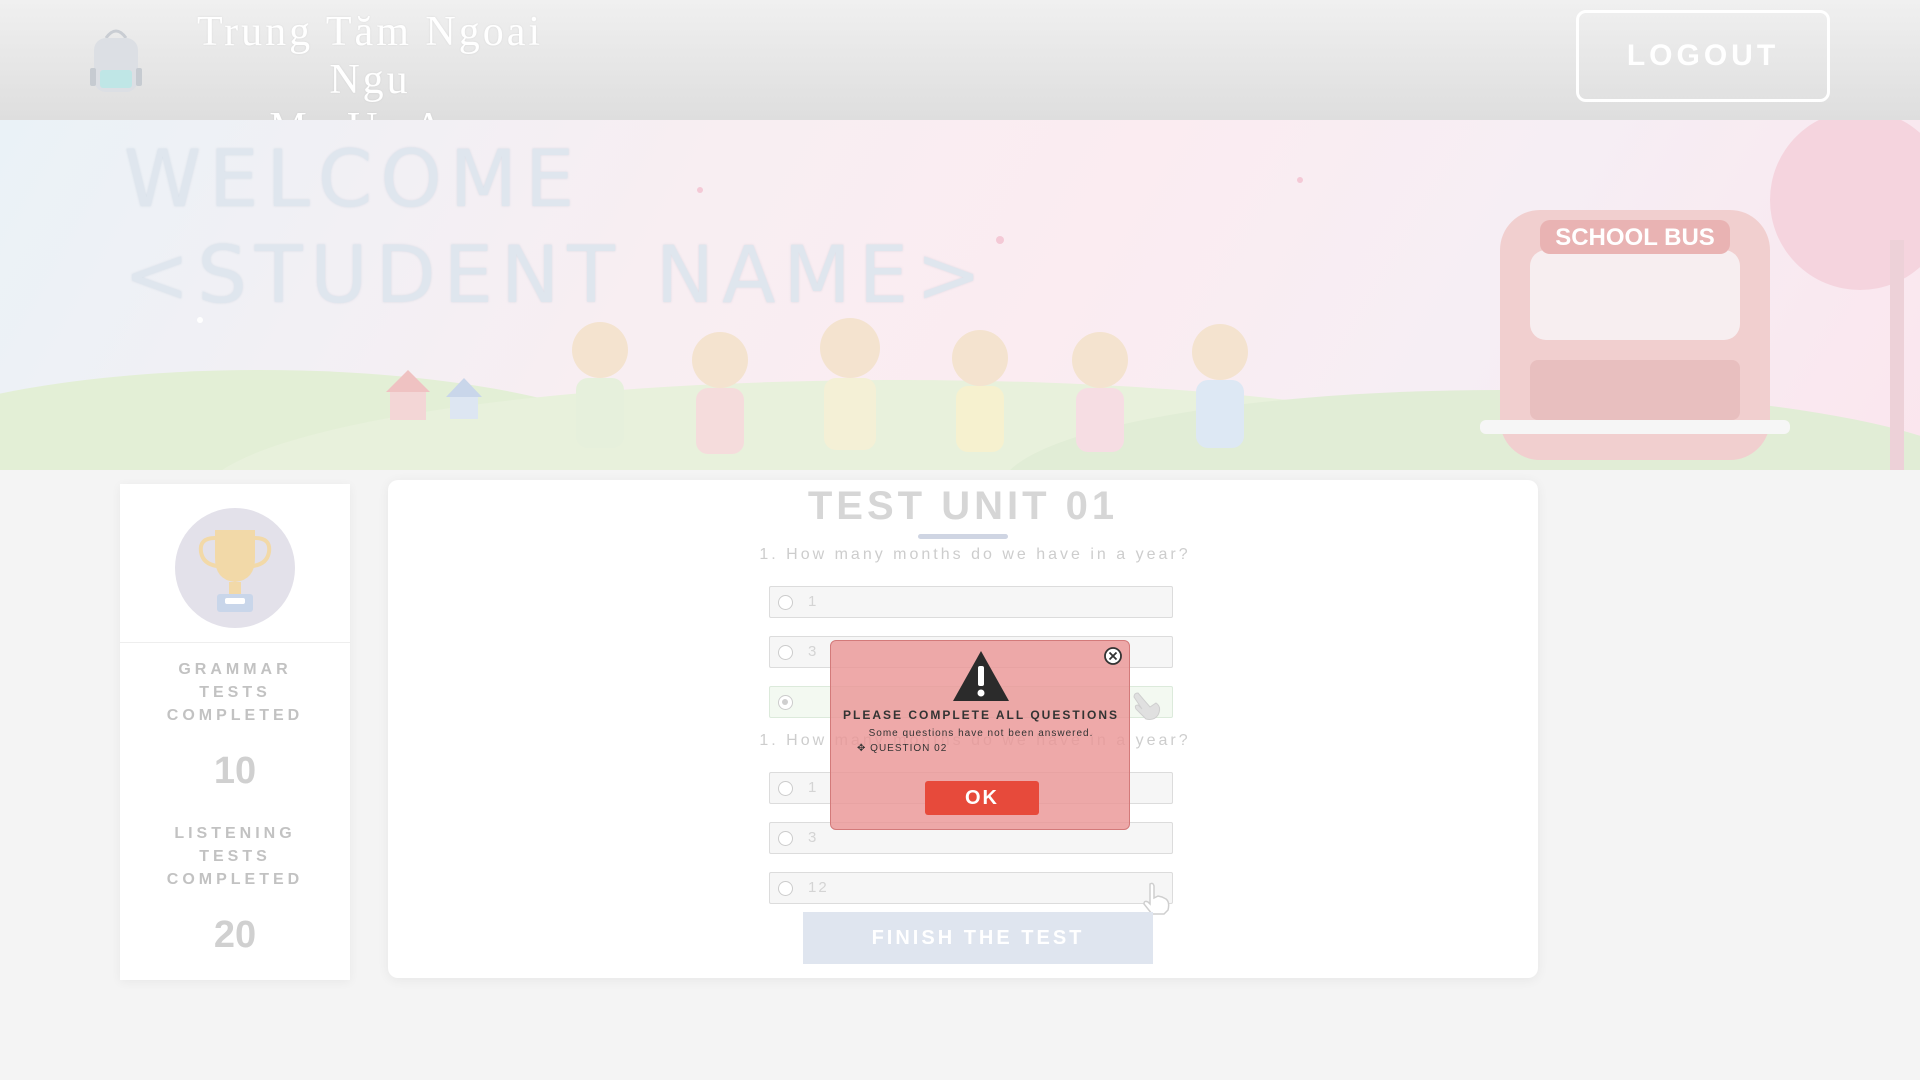 The width and height of the screenshot is (1920, 1080). I want to click on avatar, so click(235, 568).